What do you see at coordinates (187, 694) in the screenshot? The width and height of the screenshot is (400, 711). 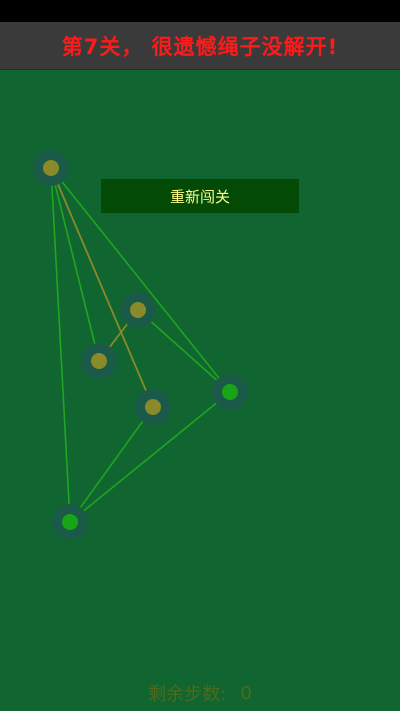 I see `remaining-steps-label: 剩余步数:` at bounding box center [187, 694].